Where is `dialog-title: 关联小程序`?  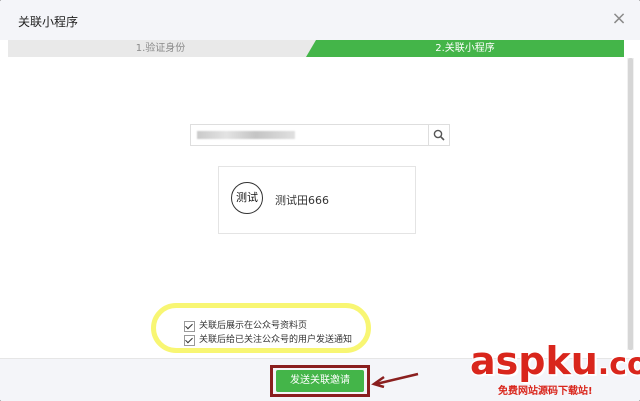
dialog-title: 关联小程序 is located at coordinates (48, 22).